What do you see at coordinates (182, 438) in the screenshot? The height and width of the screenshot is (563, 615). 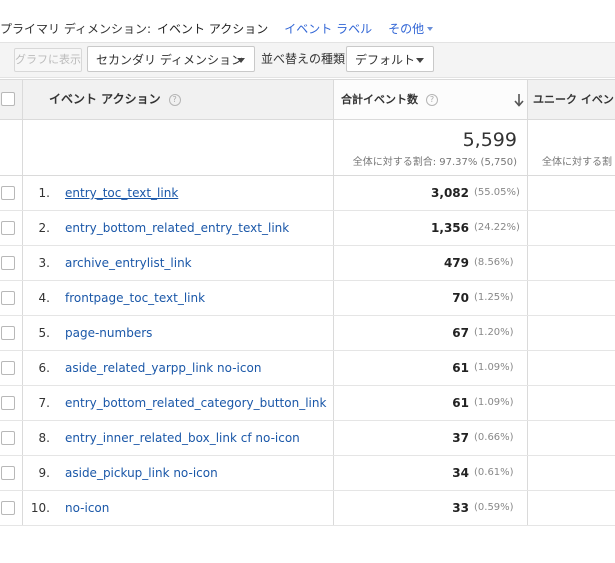 I see `event-action-link: entry_inner_related_box_link cf no-icon` at bounding box center [182, 438].